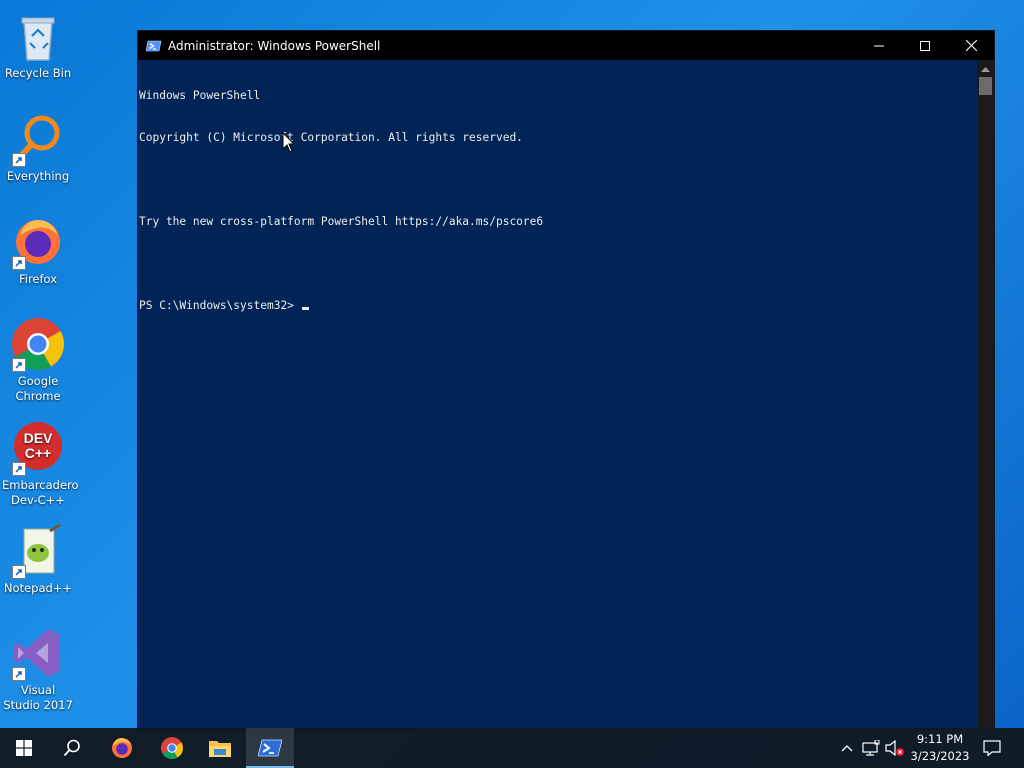 This screenshot has width=1024, height=768. I want to click on start-button, so click(24, 748).